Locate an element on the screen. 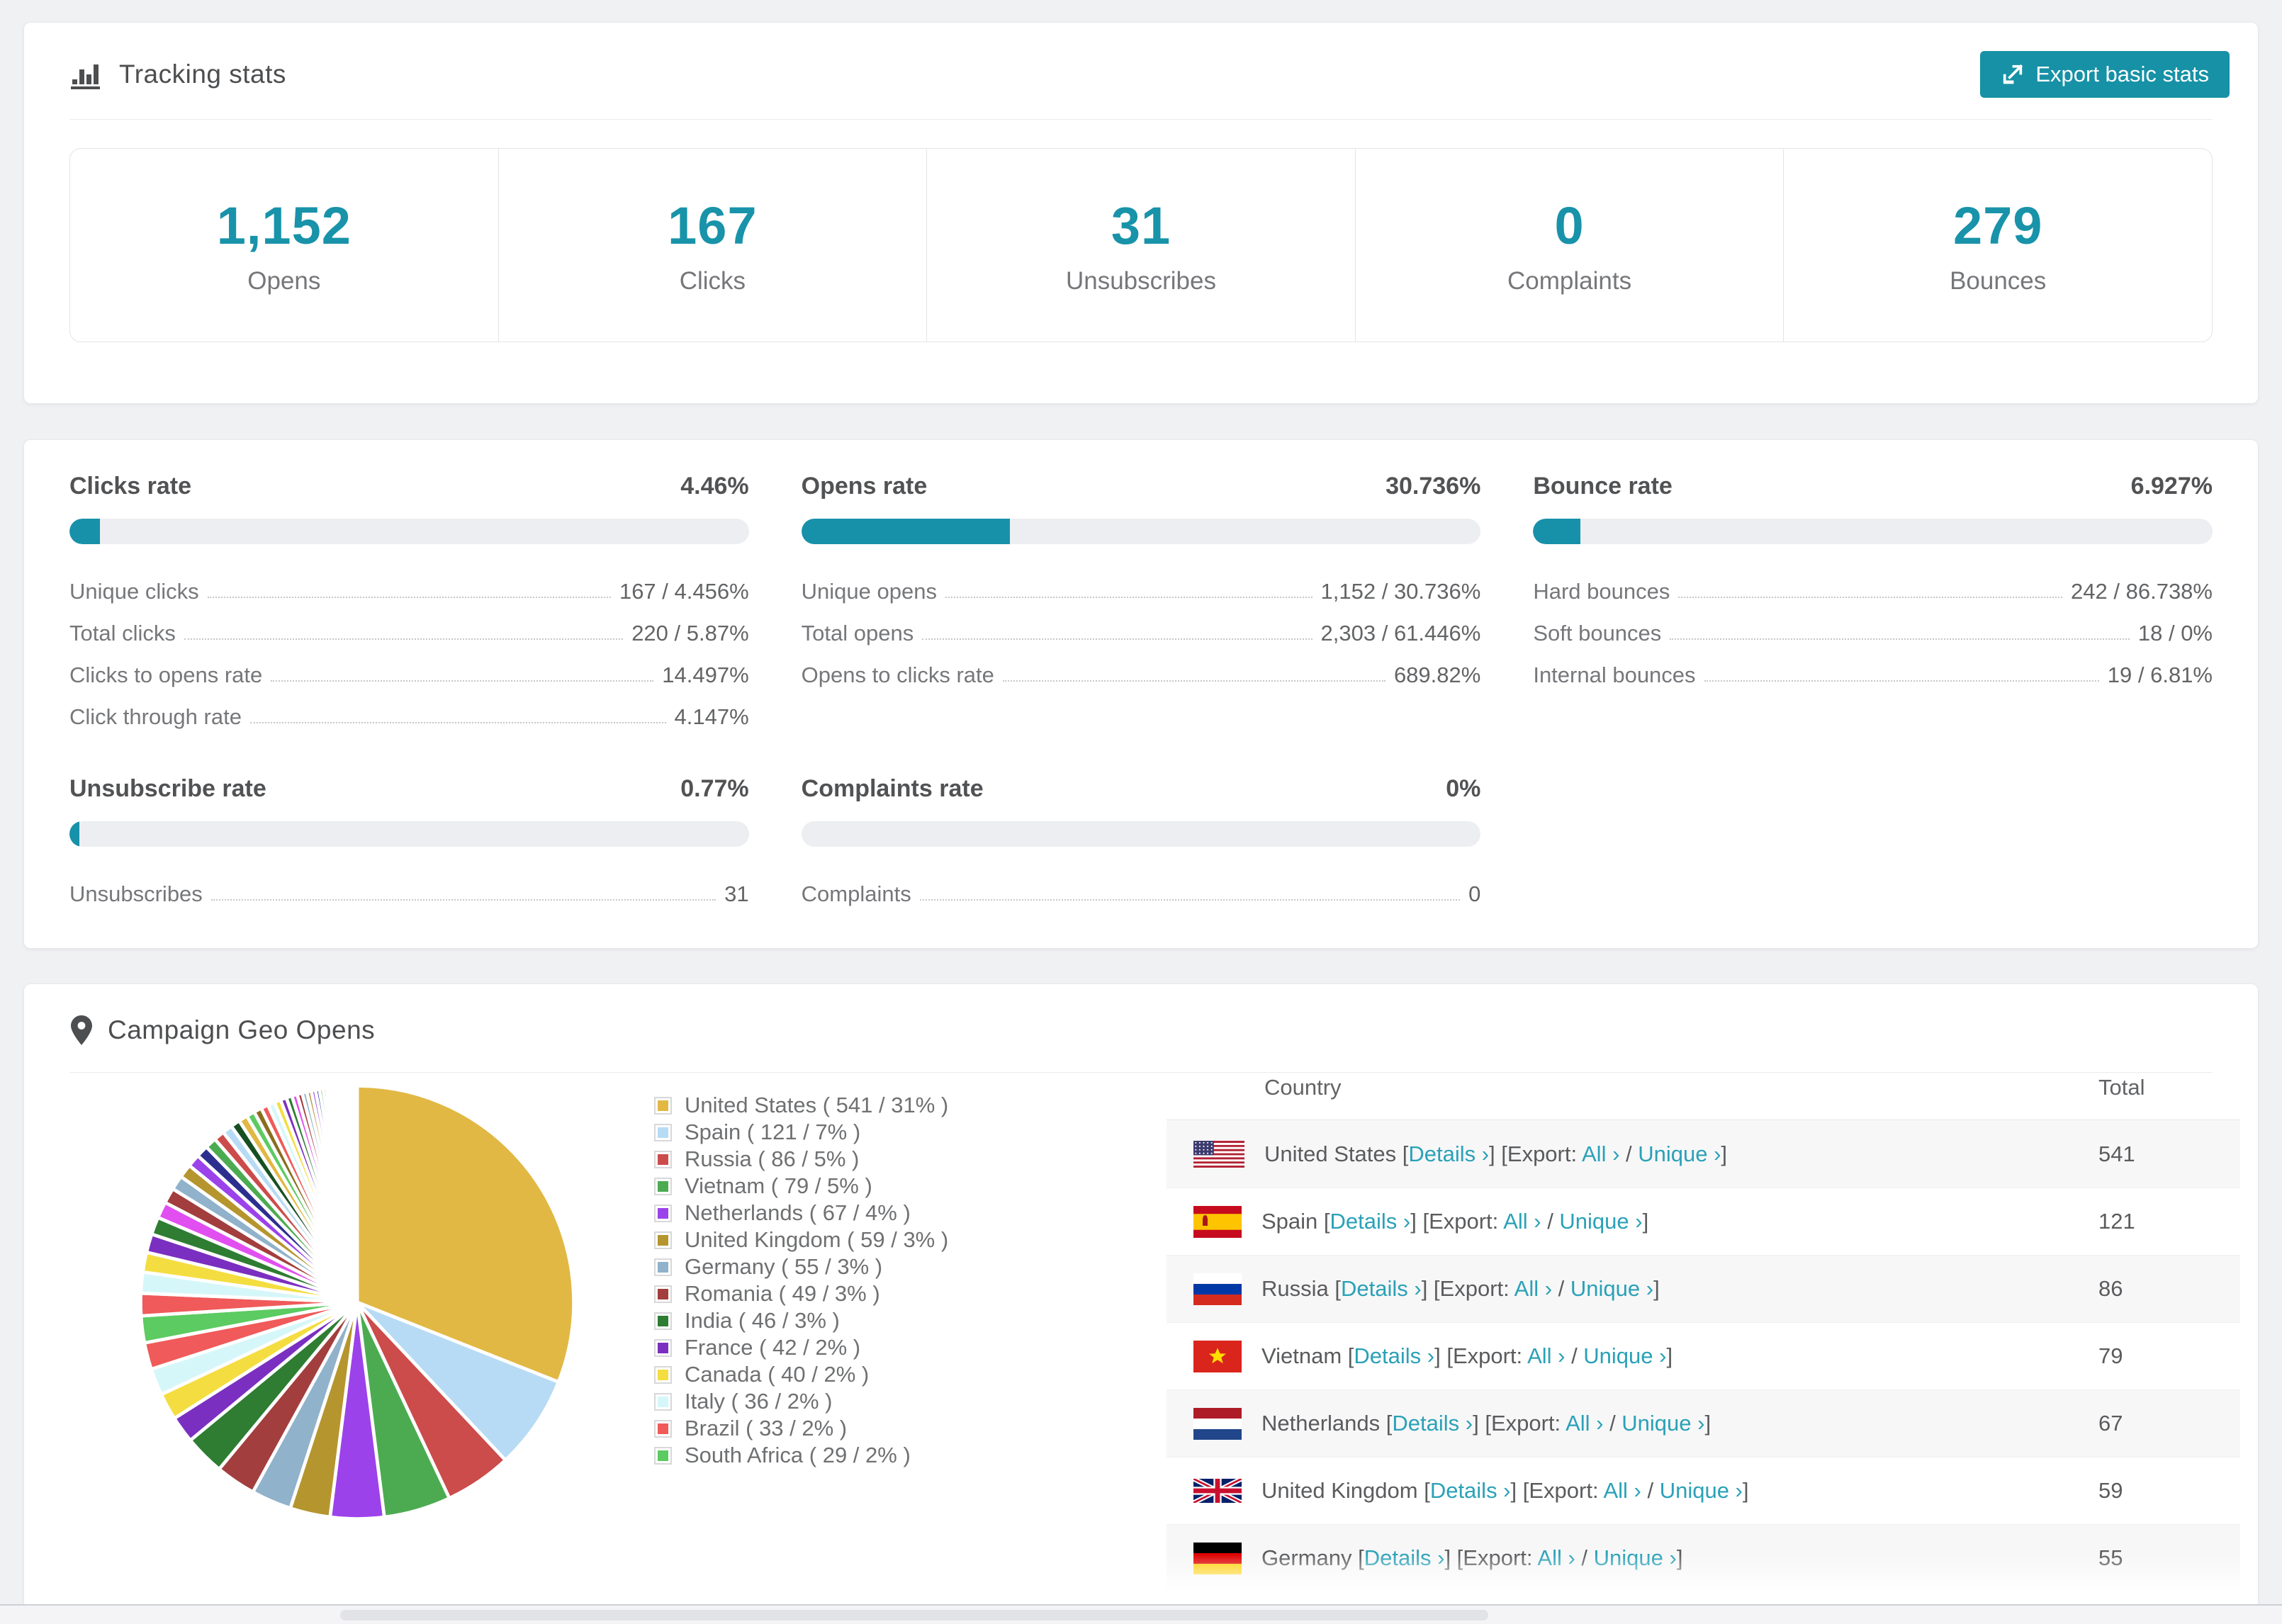  legend-item-south-africa: South Africa ( 29 / 2% ) is located at coordinates (801, 1456).